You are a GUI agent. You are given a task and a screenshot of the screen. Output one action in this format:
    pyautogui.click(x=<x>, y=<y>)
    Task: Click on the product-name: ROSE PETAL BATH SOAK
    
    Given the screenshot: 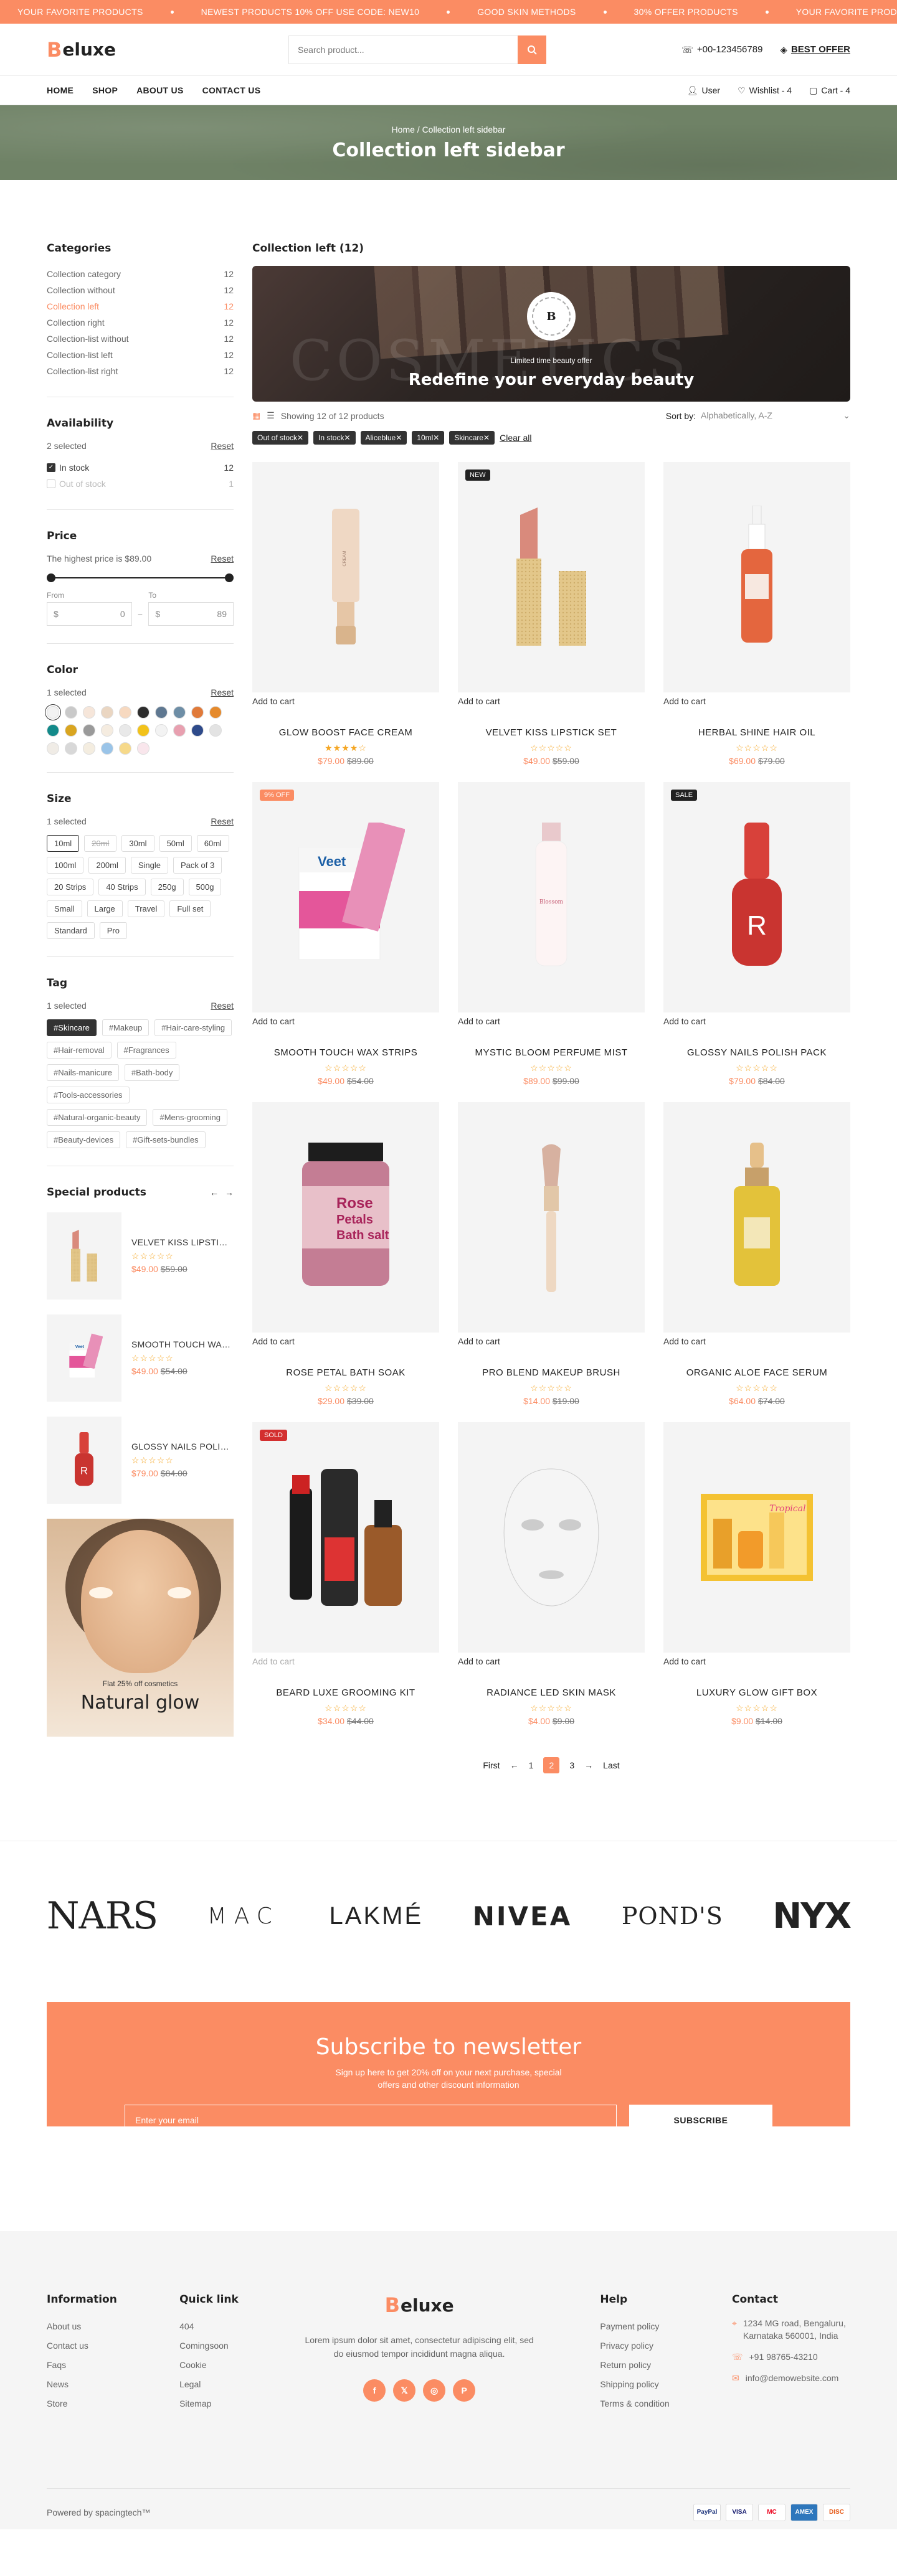 What is the action you would take?
    pyautogui.click(x=345, y=1372)
    